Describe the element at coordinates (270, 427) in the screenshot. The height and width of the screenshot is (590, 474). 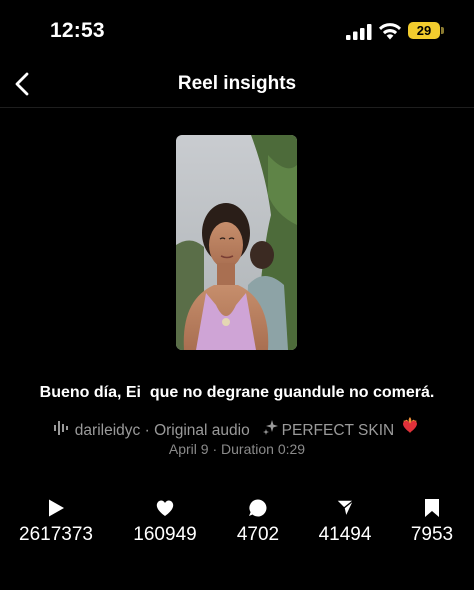
I see `sparkle-icon` at that location.